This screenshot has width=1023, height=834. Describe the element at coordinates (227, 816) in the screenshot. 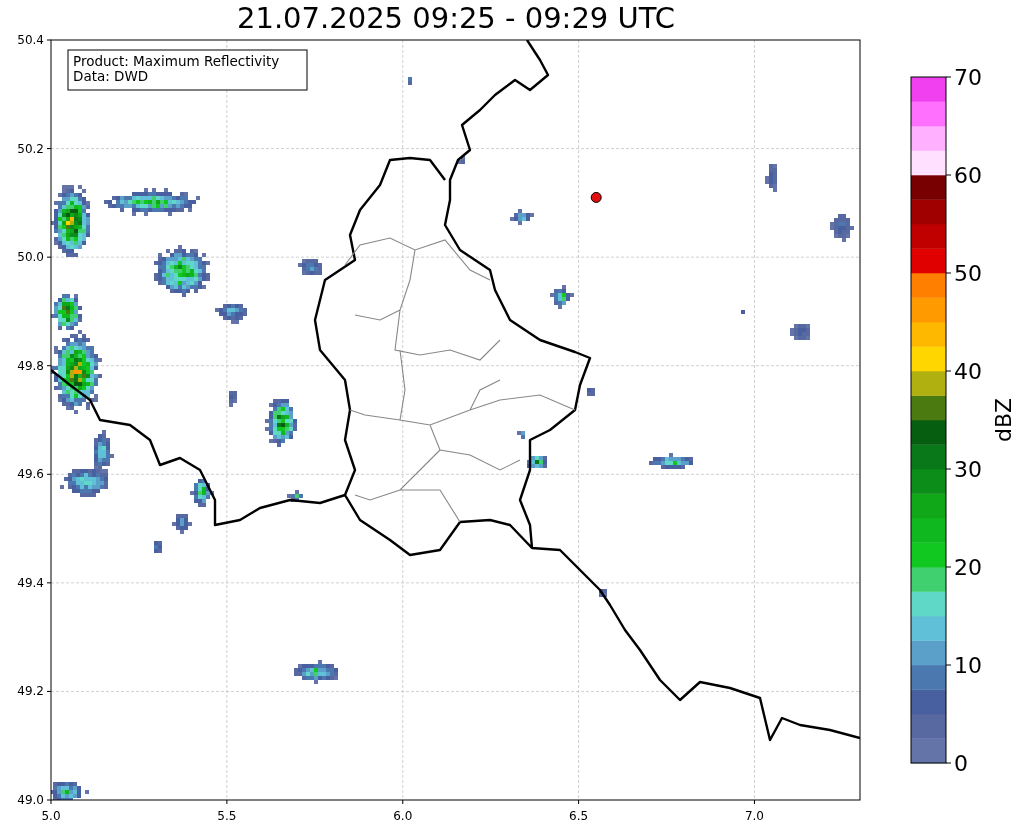

I see `x-axis-tick-label: 5.5` at that location.